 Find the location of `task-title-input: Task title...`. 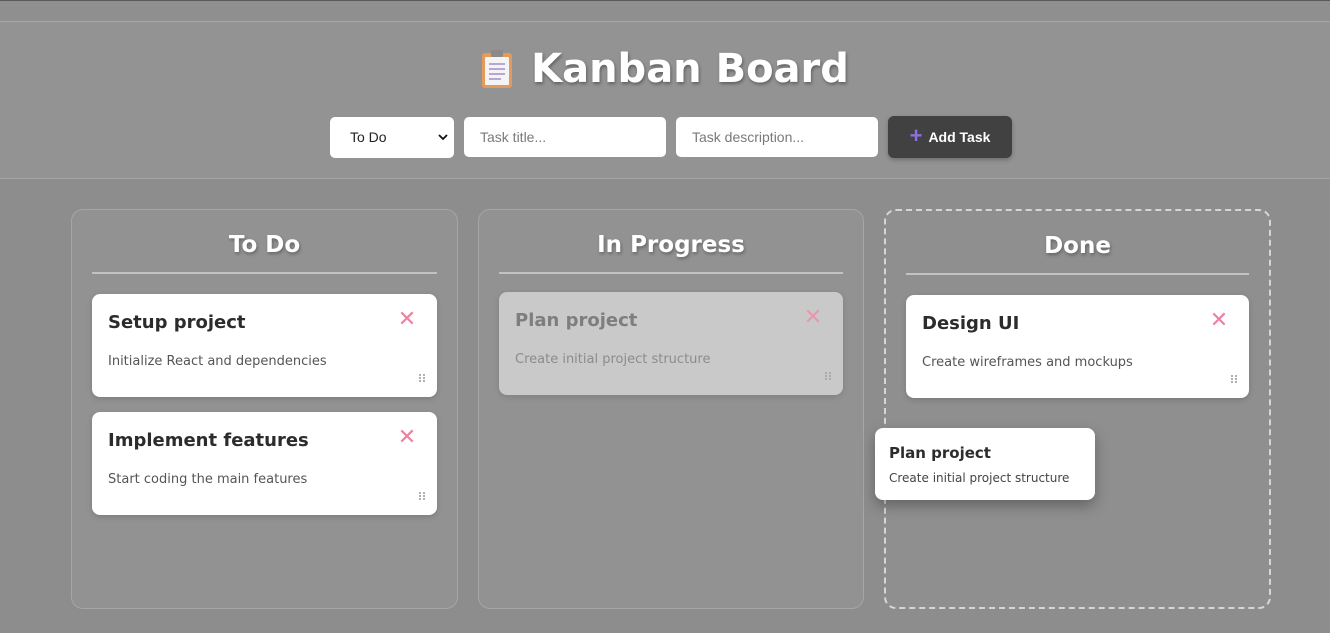

task-title-input: Task title... is located at coordinates (565, 137).